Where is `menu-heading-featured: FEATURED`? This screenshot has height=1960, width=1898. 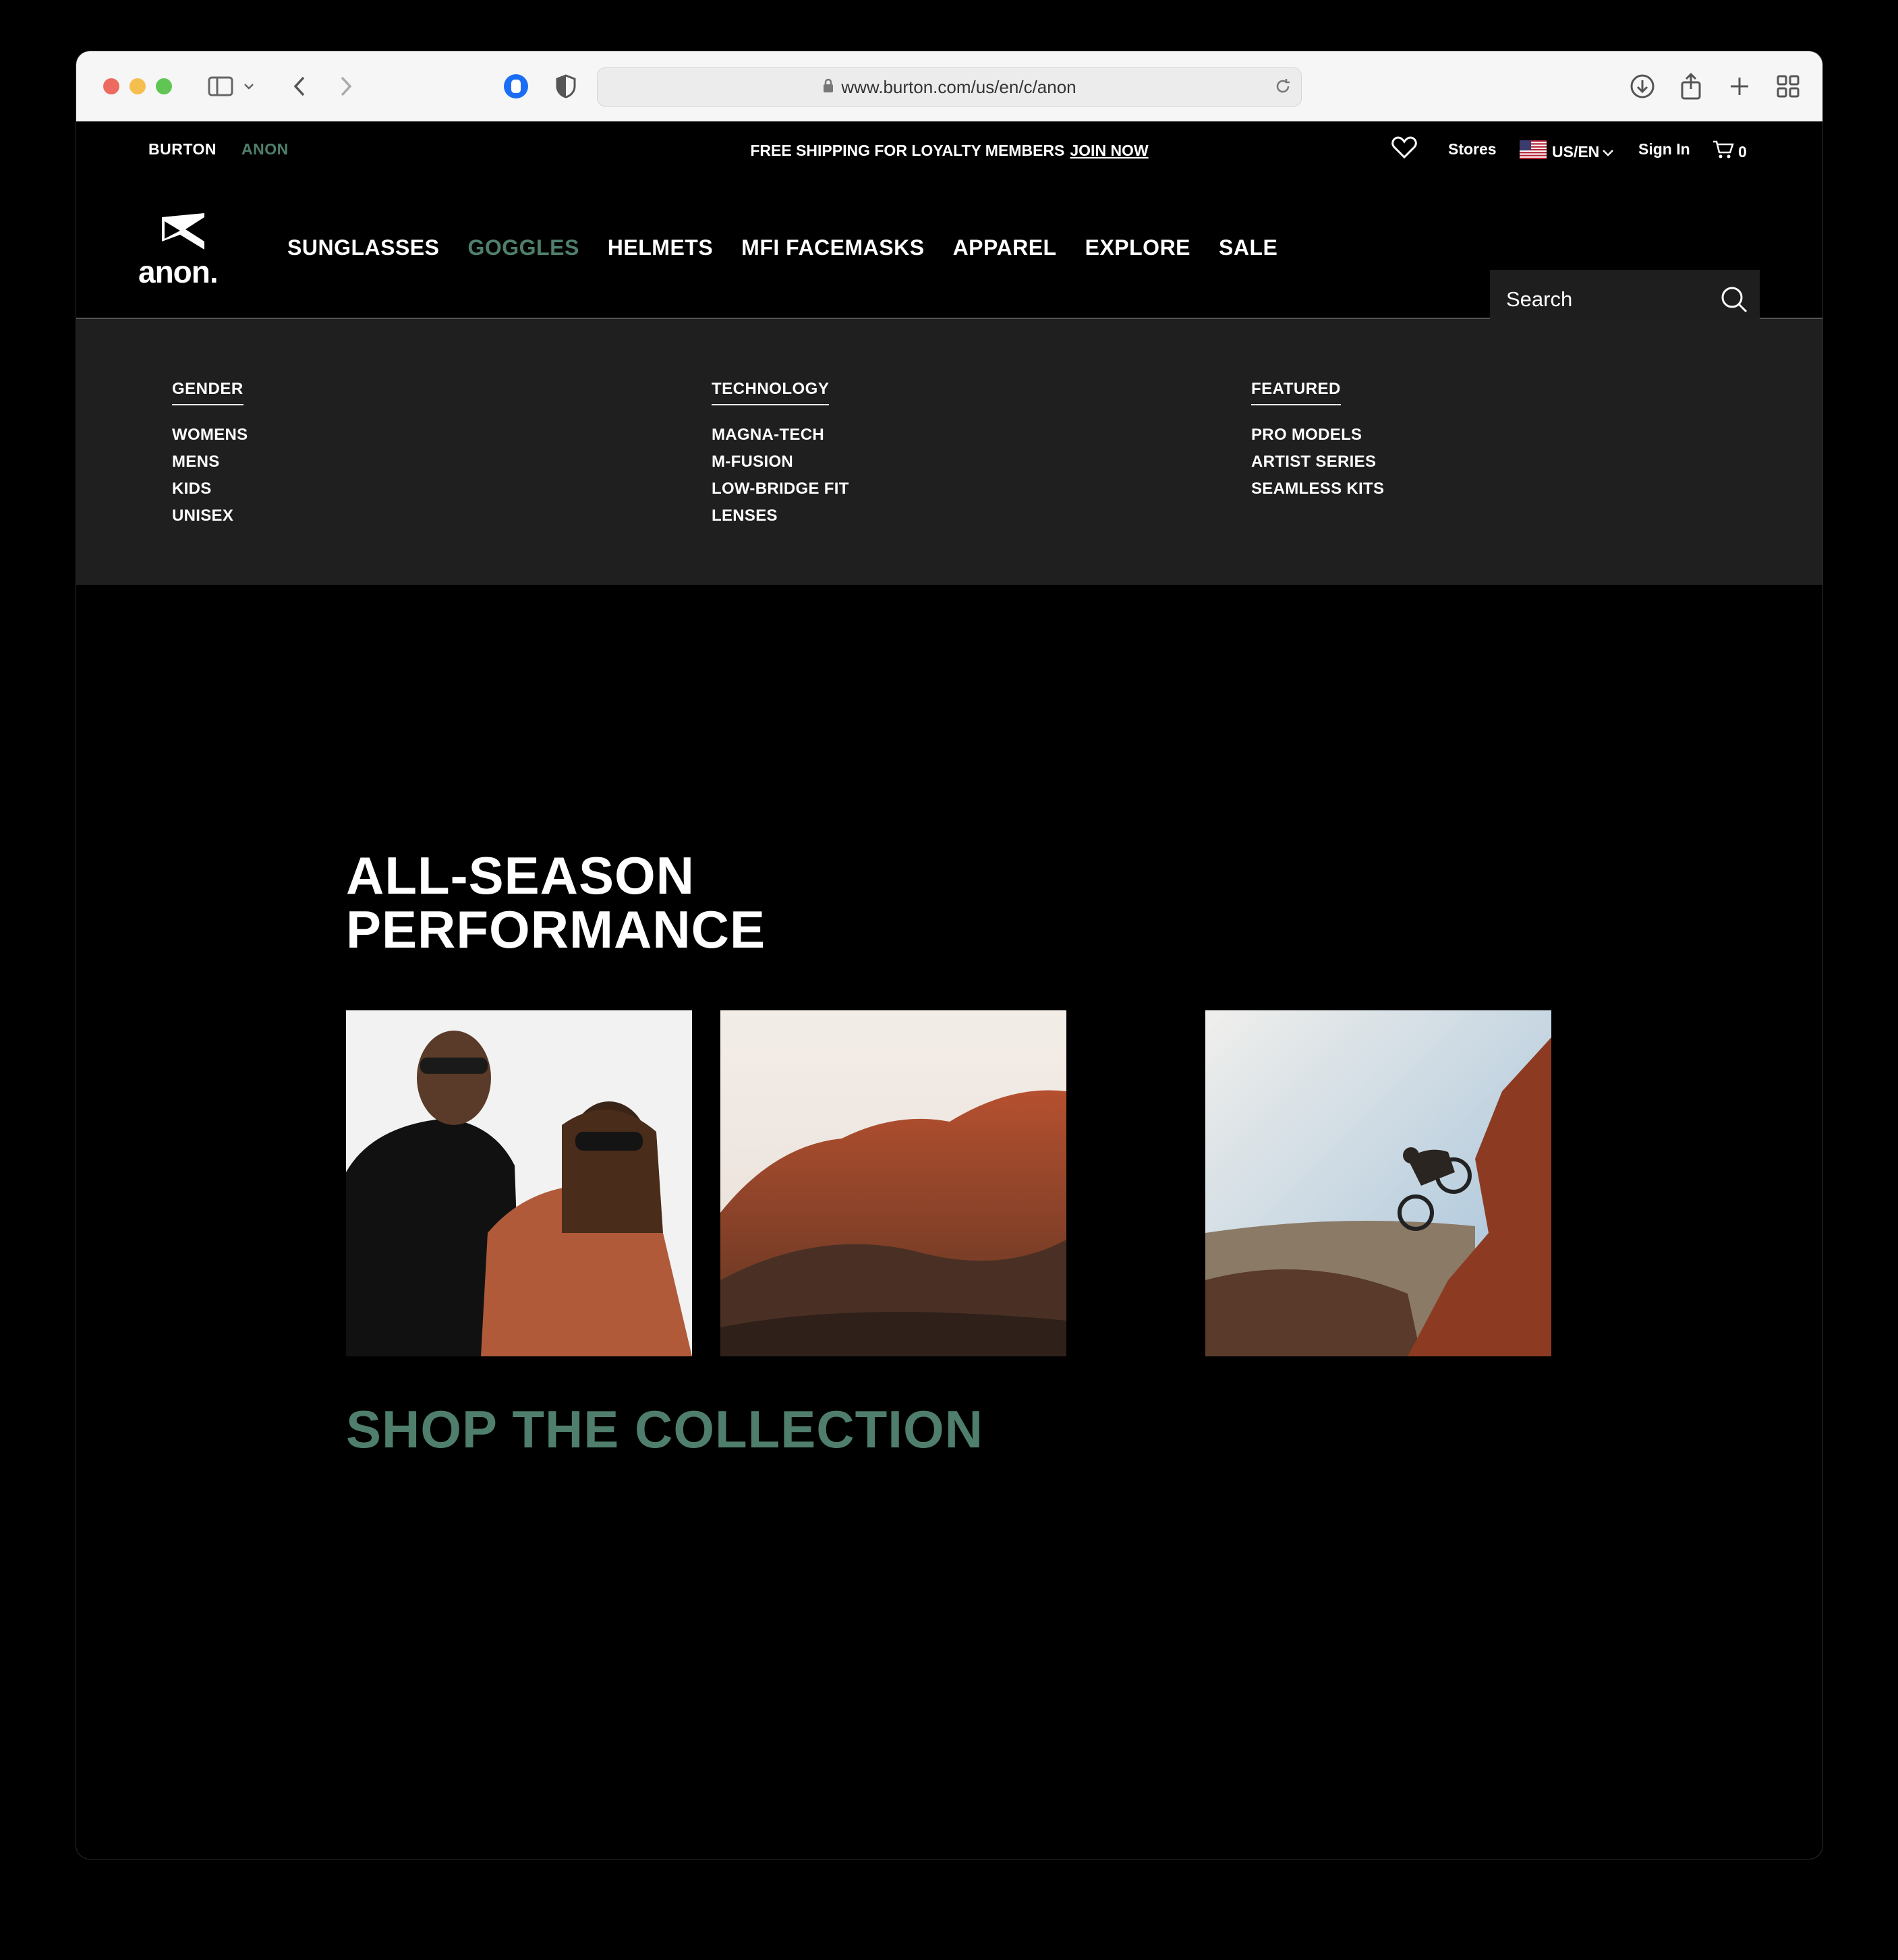 menu-heading-featured: FEATURED is located at coordinates (1296, 392).